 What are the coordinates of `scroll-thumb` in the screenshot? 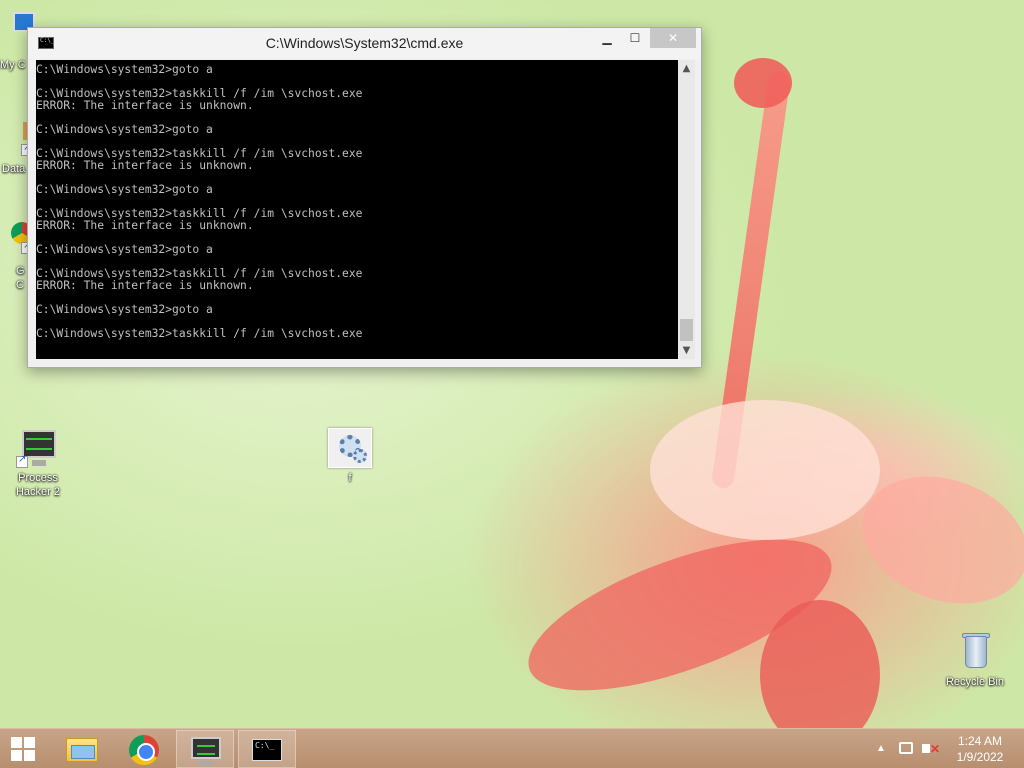 It's located at (686, 330).